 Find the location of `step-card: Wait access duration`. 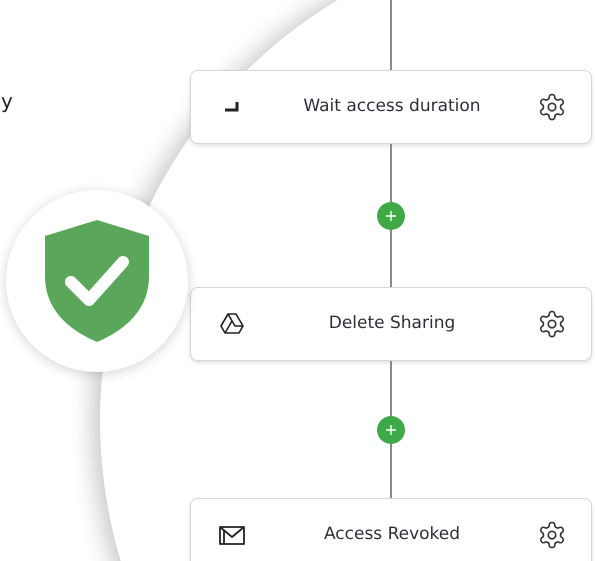

step-card: Wait access duration is located at coordinates (391, 107).